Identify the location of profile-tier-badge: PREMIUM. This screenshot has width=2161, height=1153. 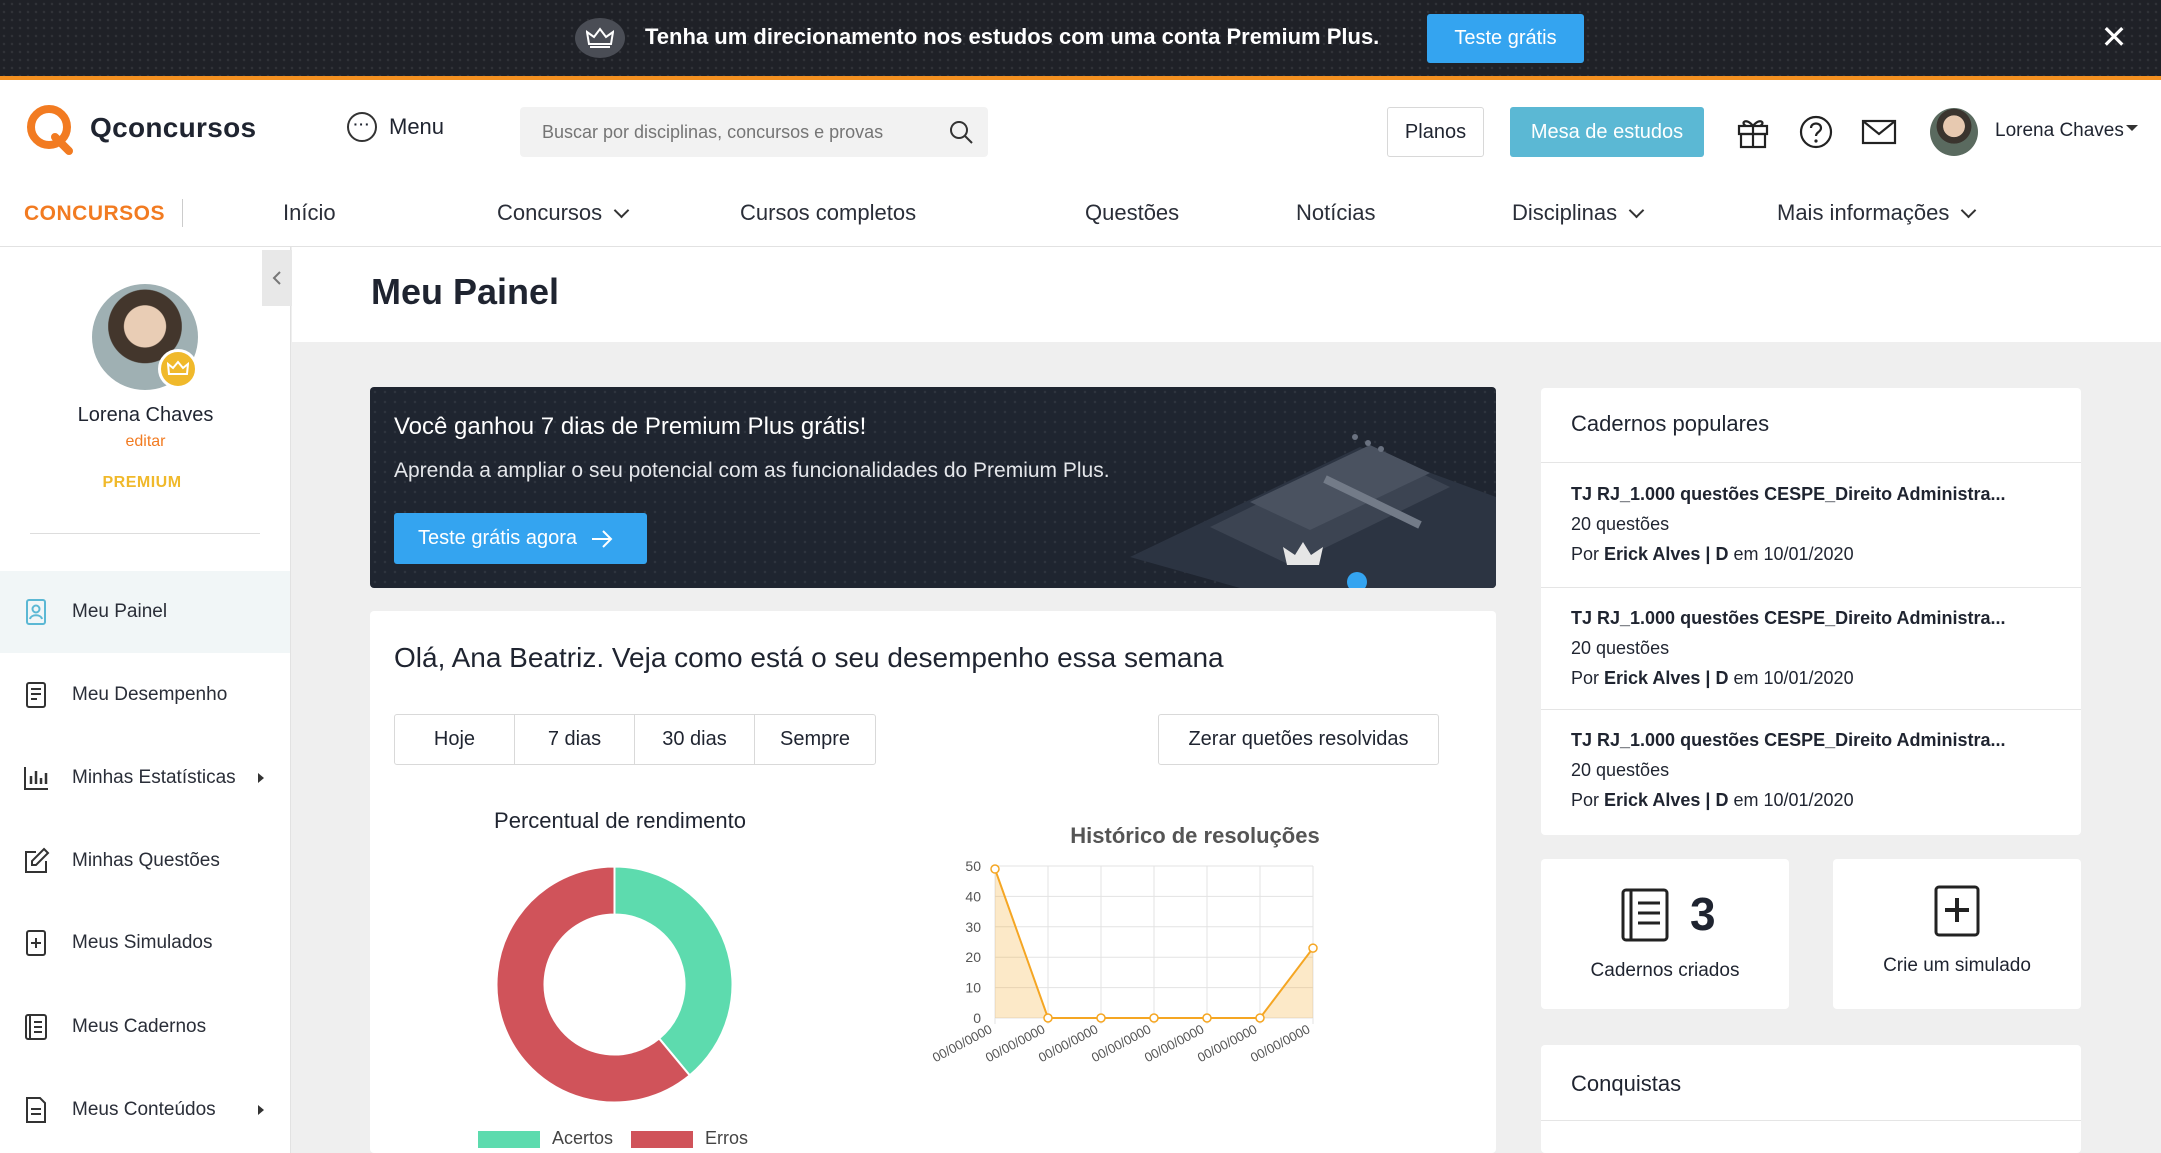
(142, 482).